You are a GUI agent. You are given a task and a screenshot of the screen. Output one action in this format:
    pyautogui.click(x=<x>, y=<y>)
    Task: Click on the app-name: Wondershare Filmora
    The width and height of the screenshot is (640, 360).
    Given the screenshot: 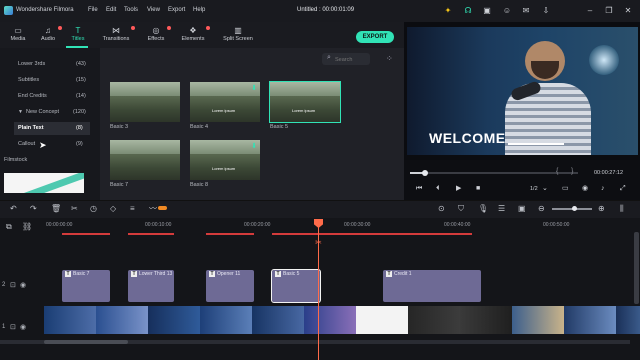 What is the action you would take?
    pyautogui.click(x=45, y=10)
    